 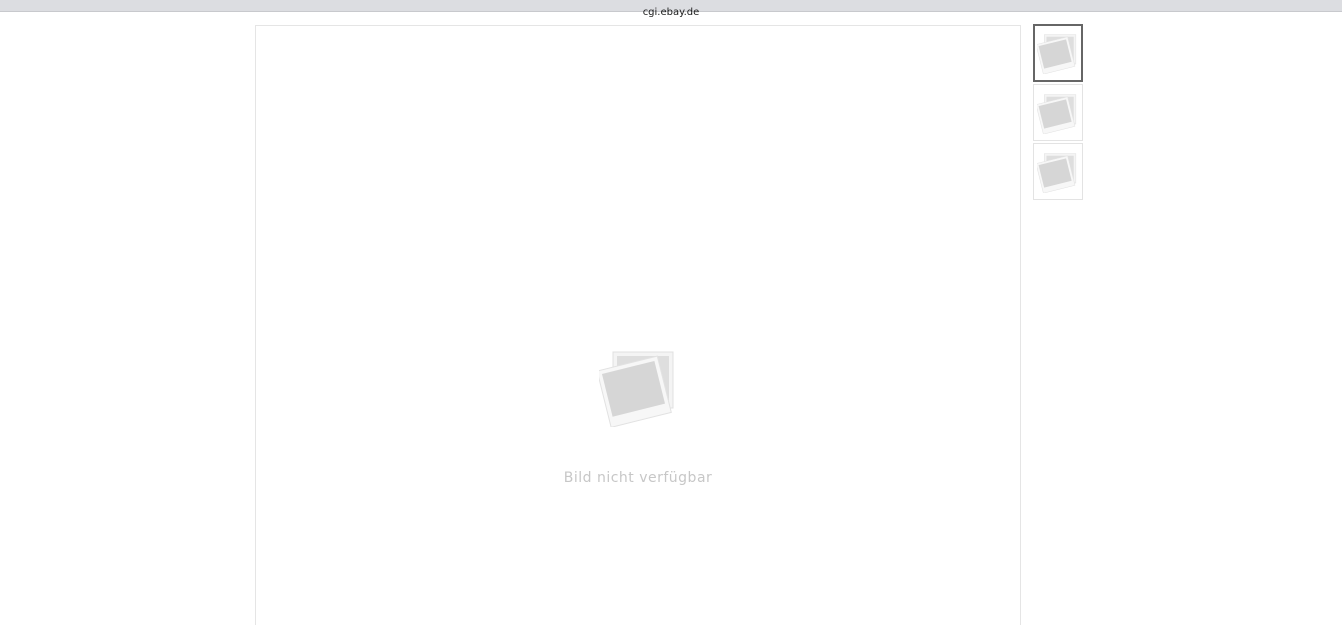 I want to click on window-titlebar: cgi.ebay.de, so click(x=671, y=9).